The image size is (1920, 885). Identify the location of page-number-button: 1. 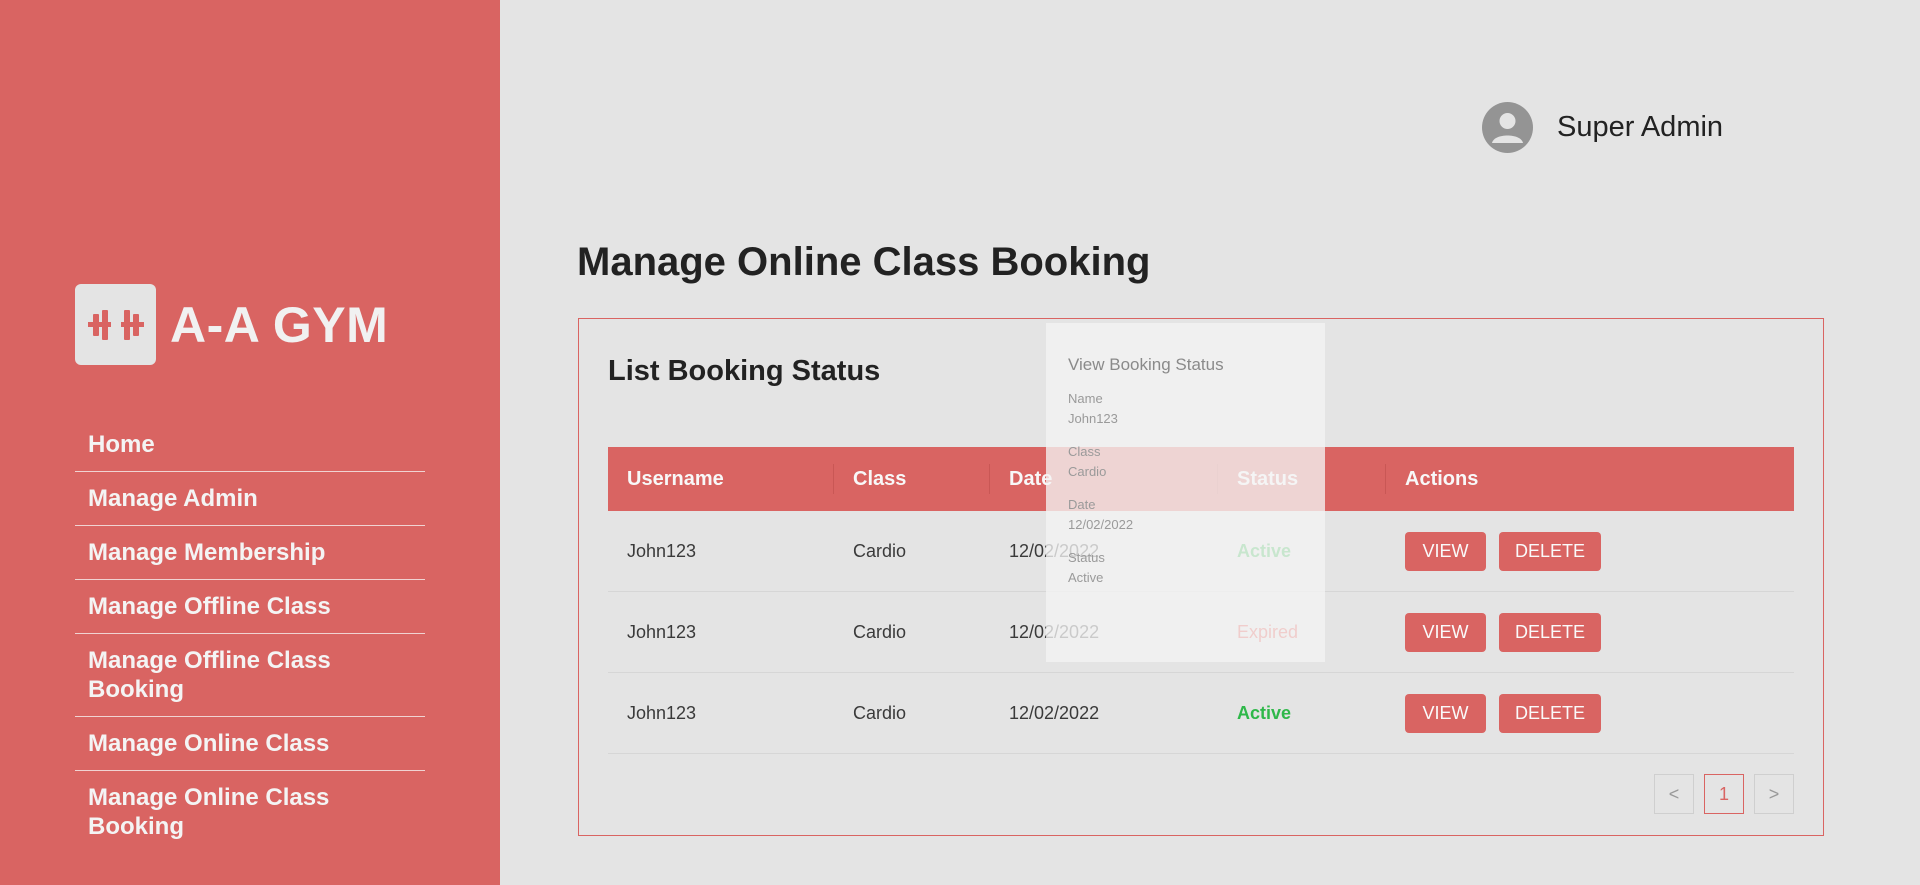
(1724, 794).